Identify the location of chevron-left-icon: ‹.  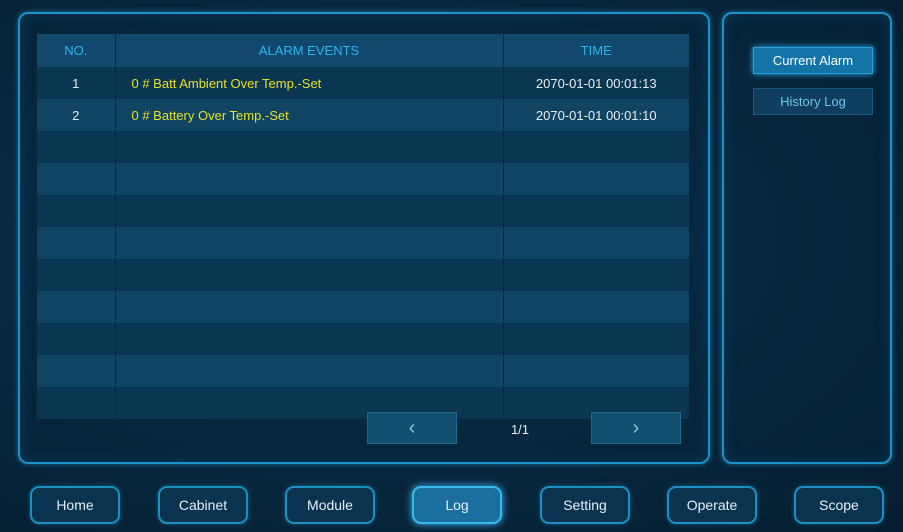
(412, 428).